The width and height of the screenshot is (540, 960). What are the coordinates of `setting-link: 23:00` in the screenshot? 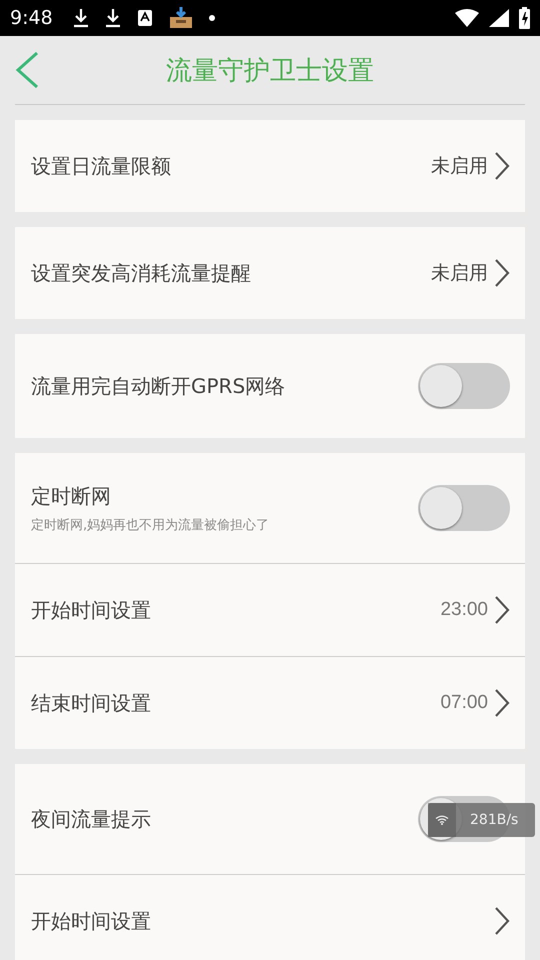 It's located at (475, 610).